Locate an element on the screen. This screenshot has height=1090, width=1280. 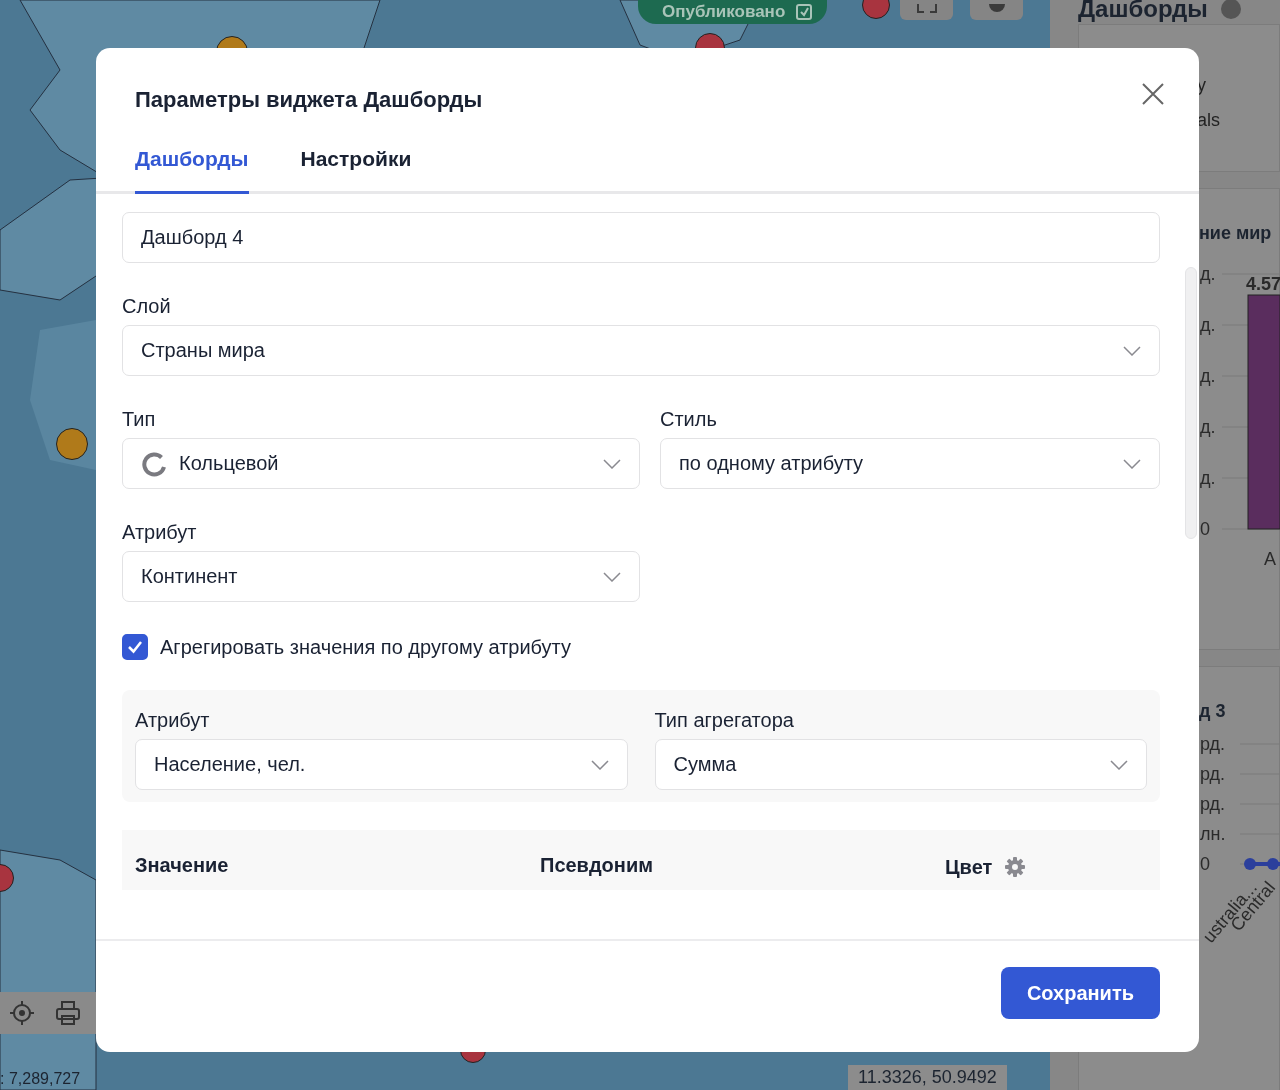
target-icon is located at coordinates (22, 1013).